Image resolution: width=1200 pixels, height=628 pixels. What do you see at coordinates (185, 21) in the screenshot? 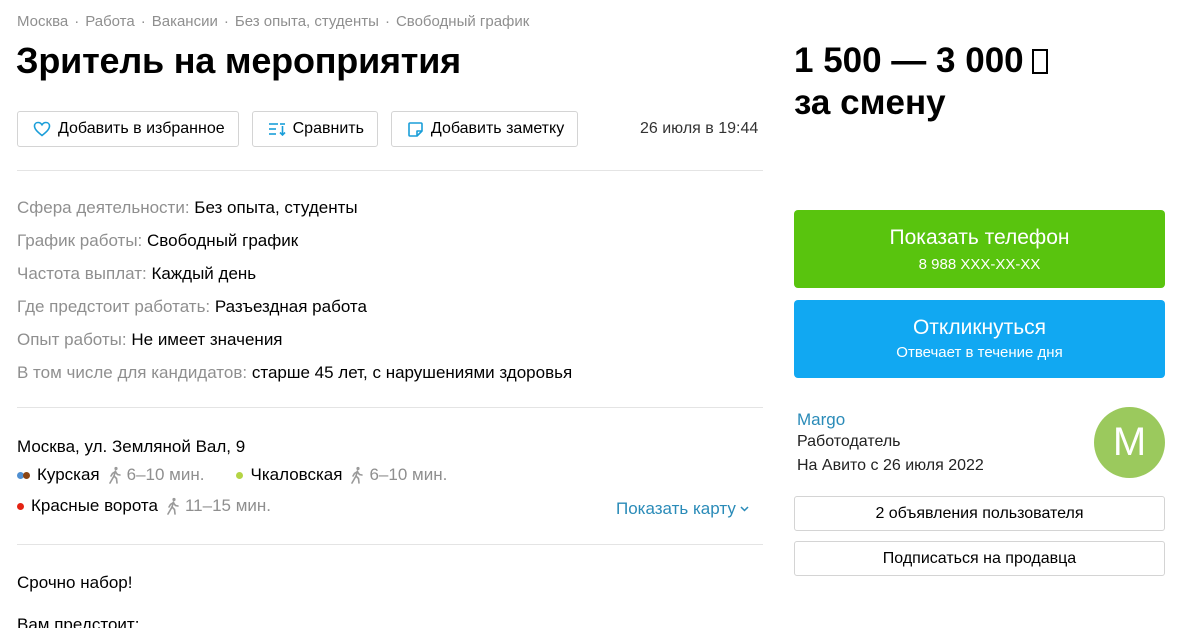
I see `breadcrumb-item-vacancies: Вакансии` at bounding box center [185, 21].